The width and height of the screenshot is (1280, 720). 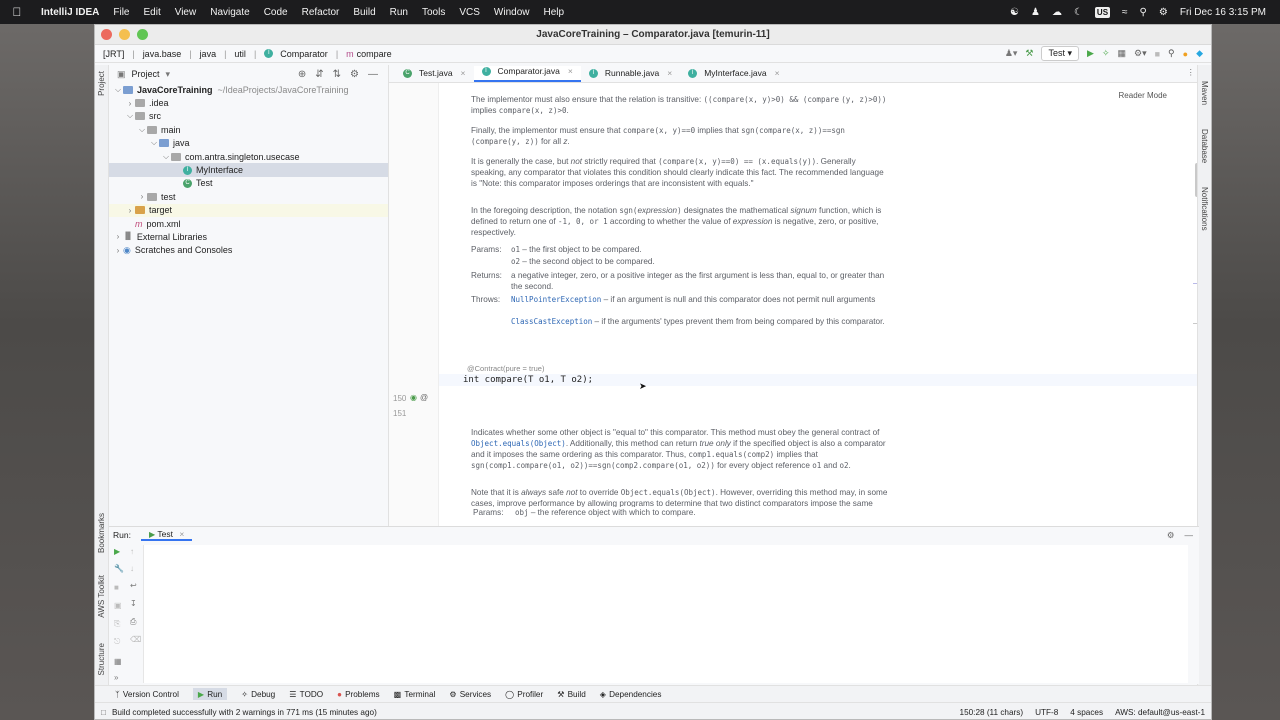 What do you see at coordinates (118, 605) in the screenshot?
I see `camera-icon: ▣` at bounding box center [118, 605].